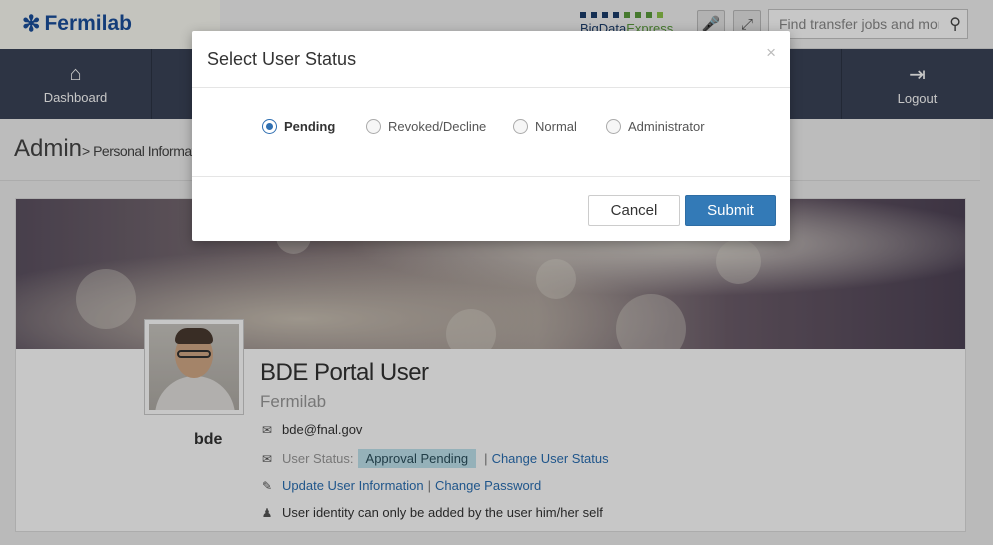  Describe the element at coordinates (771, 53) in the screenshot. I see `close-icon: ×` at that location.